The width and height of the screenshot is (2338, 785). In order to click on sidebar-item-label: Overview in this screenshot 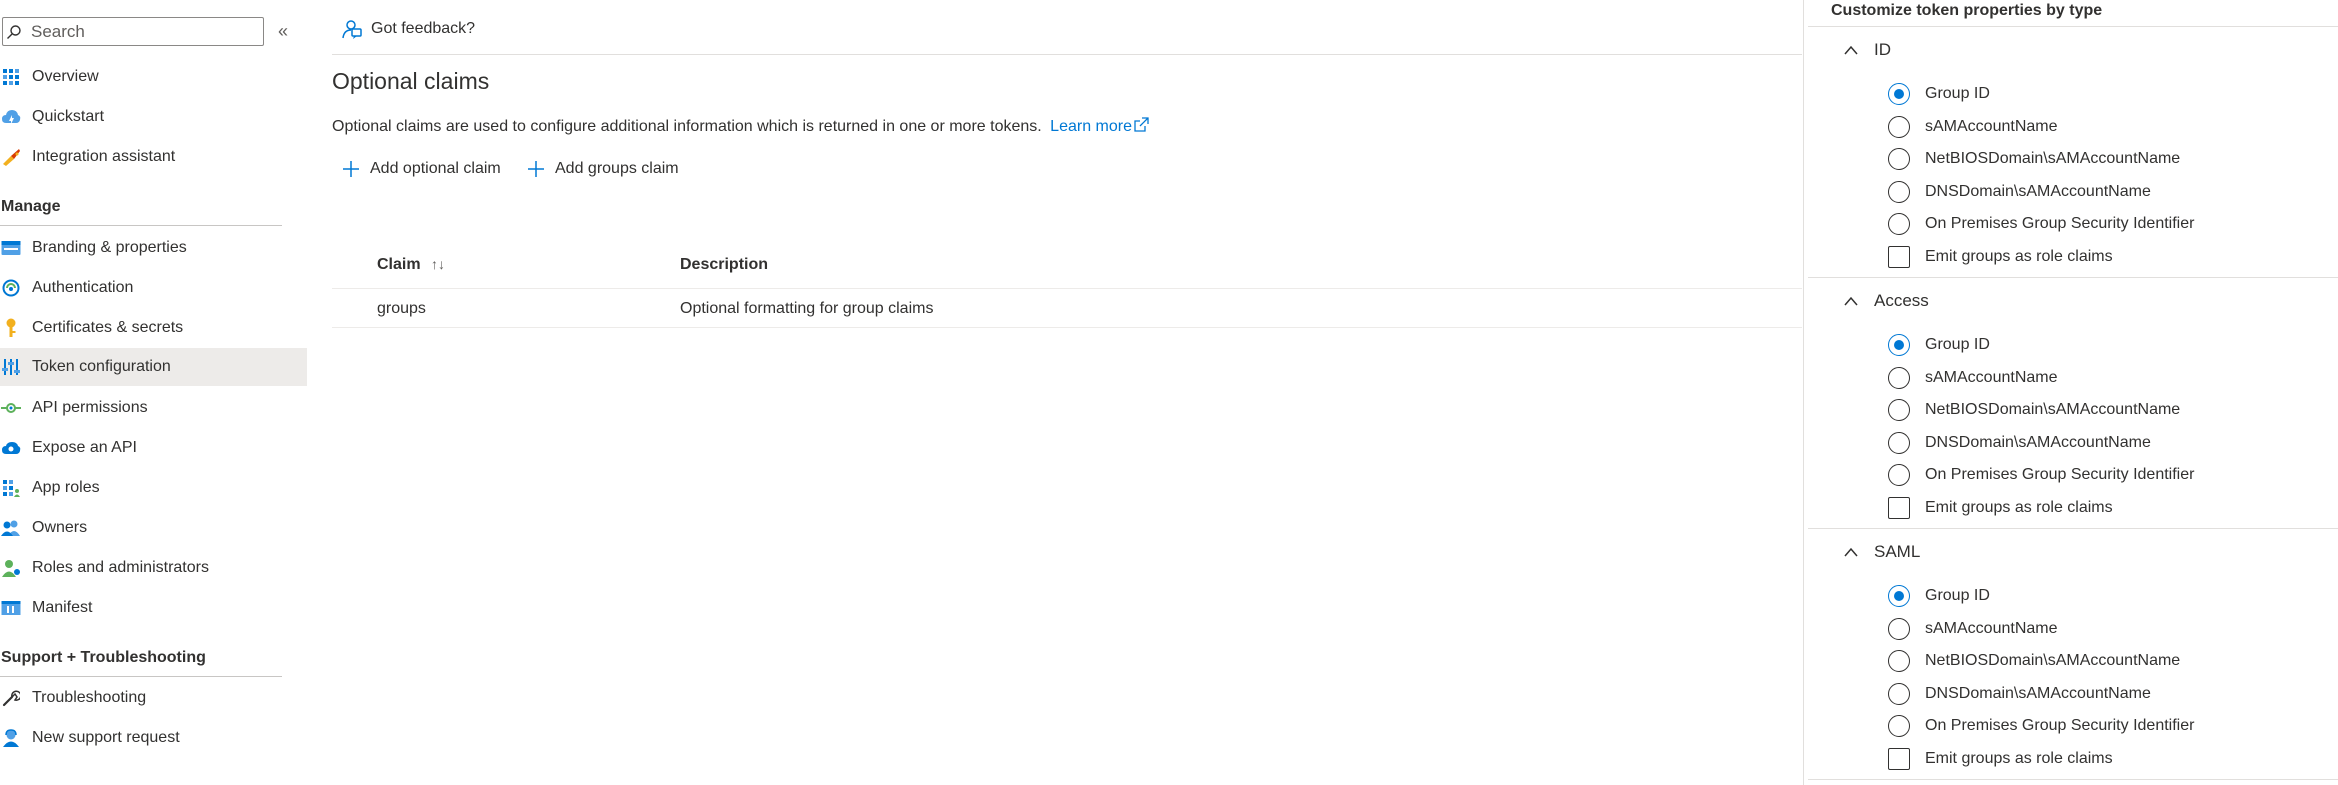, I will do `click(65, 76)`.